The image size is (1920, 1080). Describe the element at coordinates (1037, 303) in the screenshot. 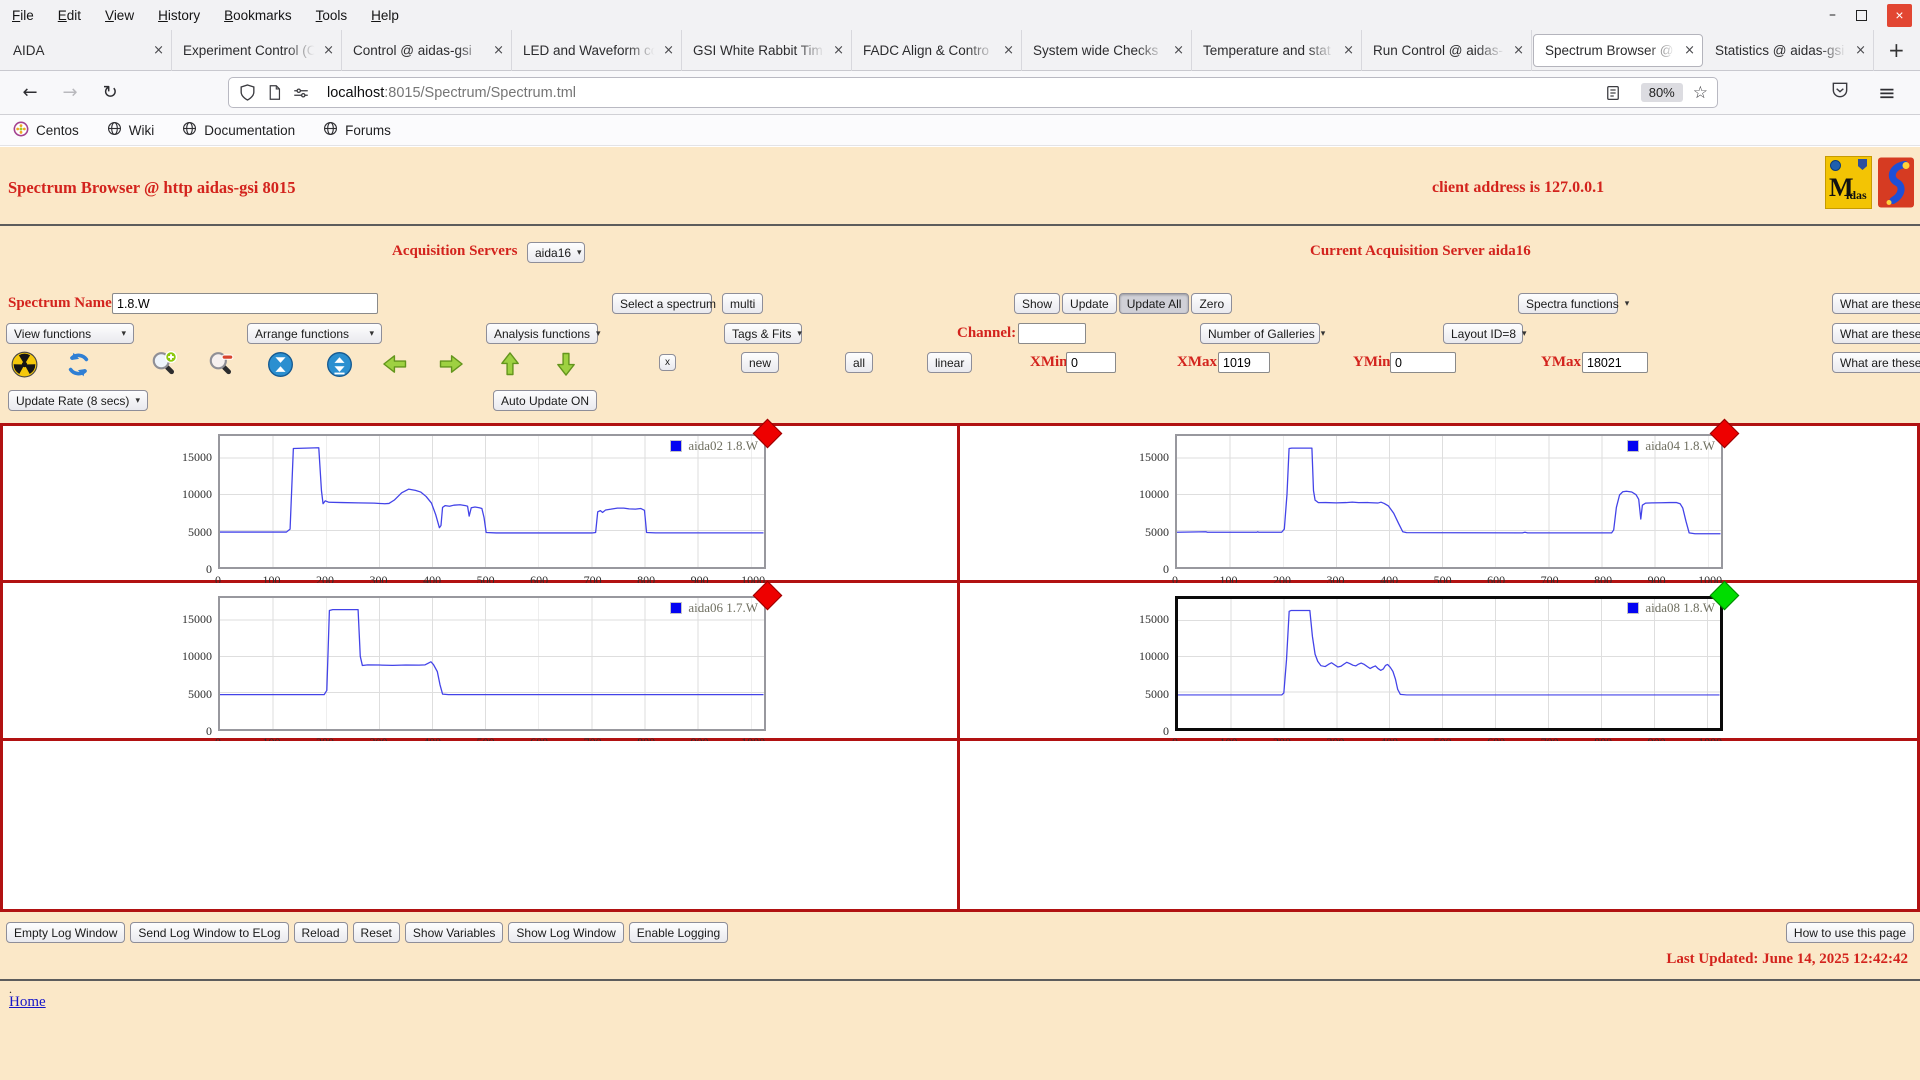

I see `show-button: Show` at that location.